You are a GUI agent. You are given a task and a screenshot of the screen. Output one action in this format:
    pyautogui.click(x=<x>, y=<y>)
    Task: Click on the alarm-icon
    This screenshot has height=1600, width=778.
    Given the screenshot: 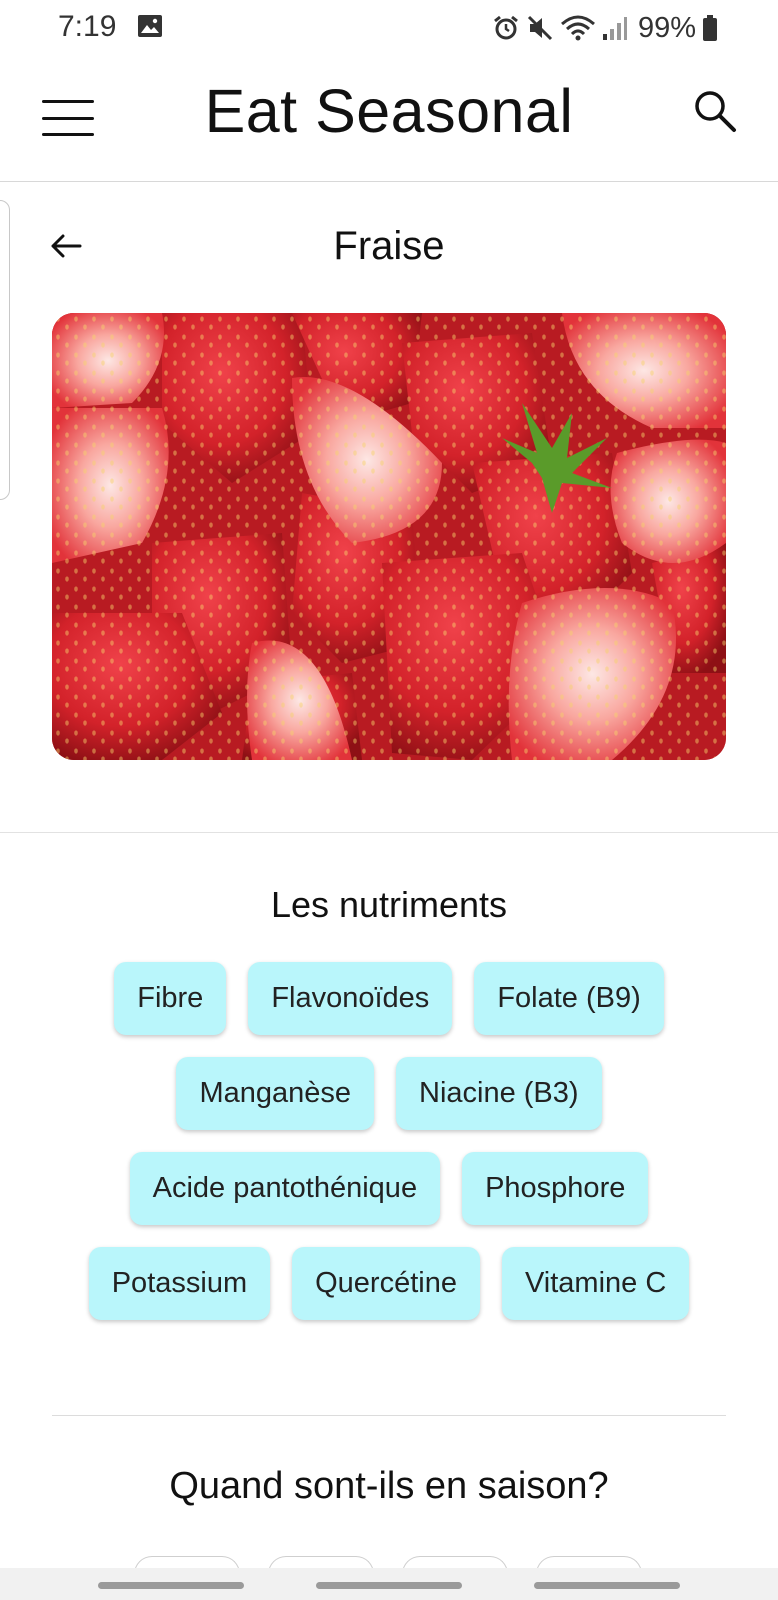 What is the action you would take?
    pyautogui.click(x=506, y=28)
    